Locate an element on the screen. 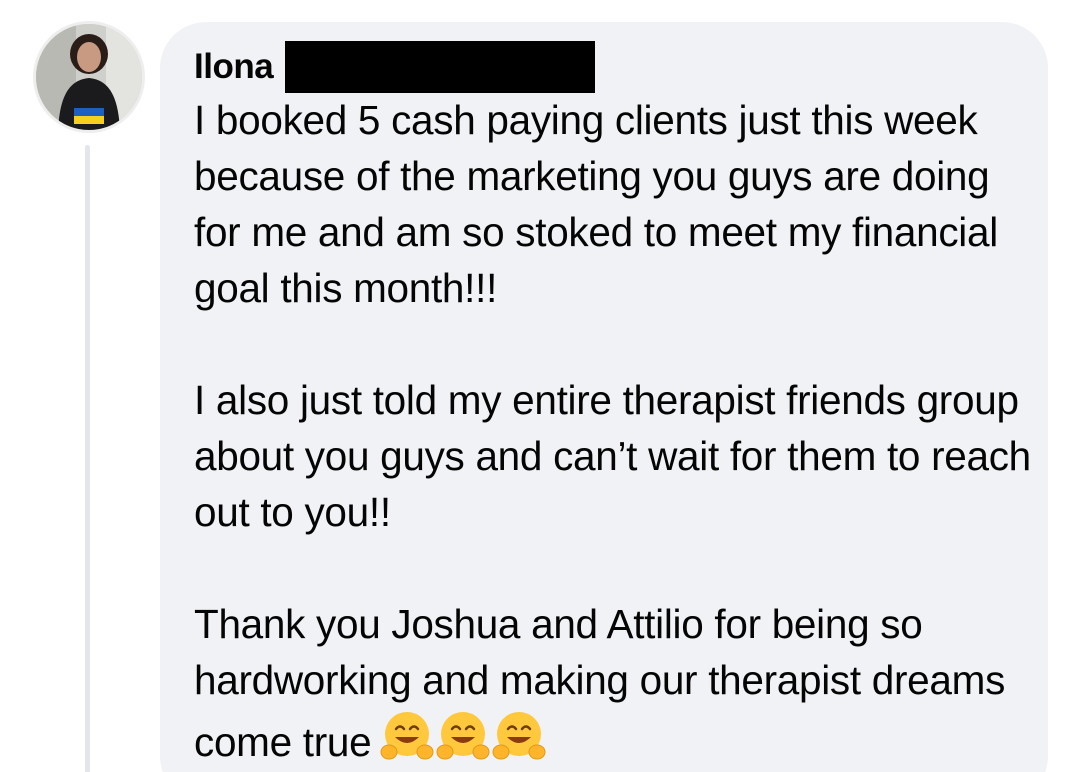 The width and height of the screenshot is (1080, 772). comment-header: Ilona is located at coordinates (395, 67).